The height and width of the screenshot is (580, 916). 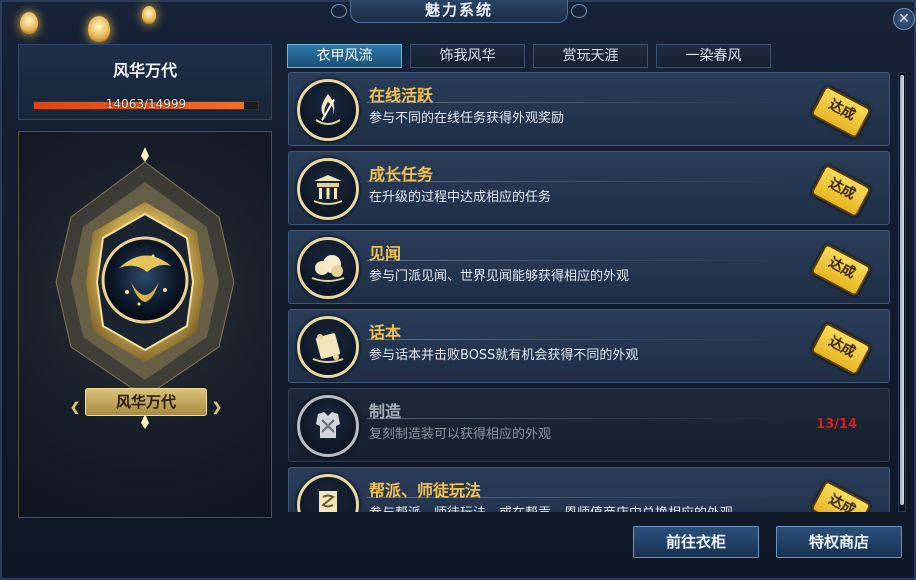 I want to click on cloud-icon, so click(x=328, y=268).